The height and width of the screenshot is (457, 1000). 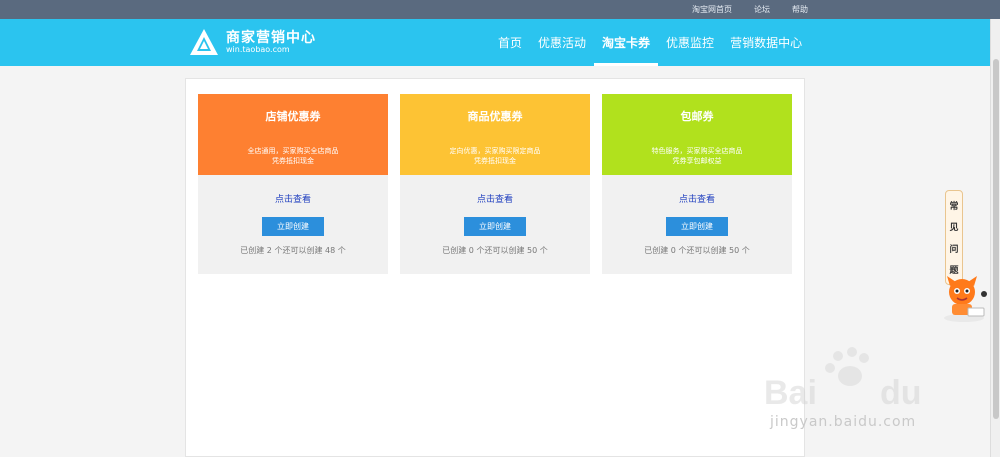 I want to click on card-header: 包邮券 特色服务，买家购买全店商品 凭券享包邮权益, so click(x=697, y=134).